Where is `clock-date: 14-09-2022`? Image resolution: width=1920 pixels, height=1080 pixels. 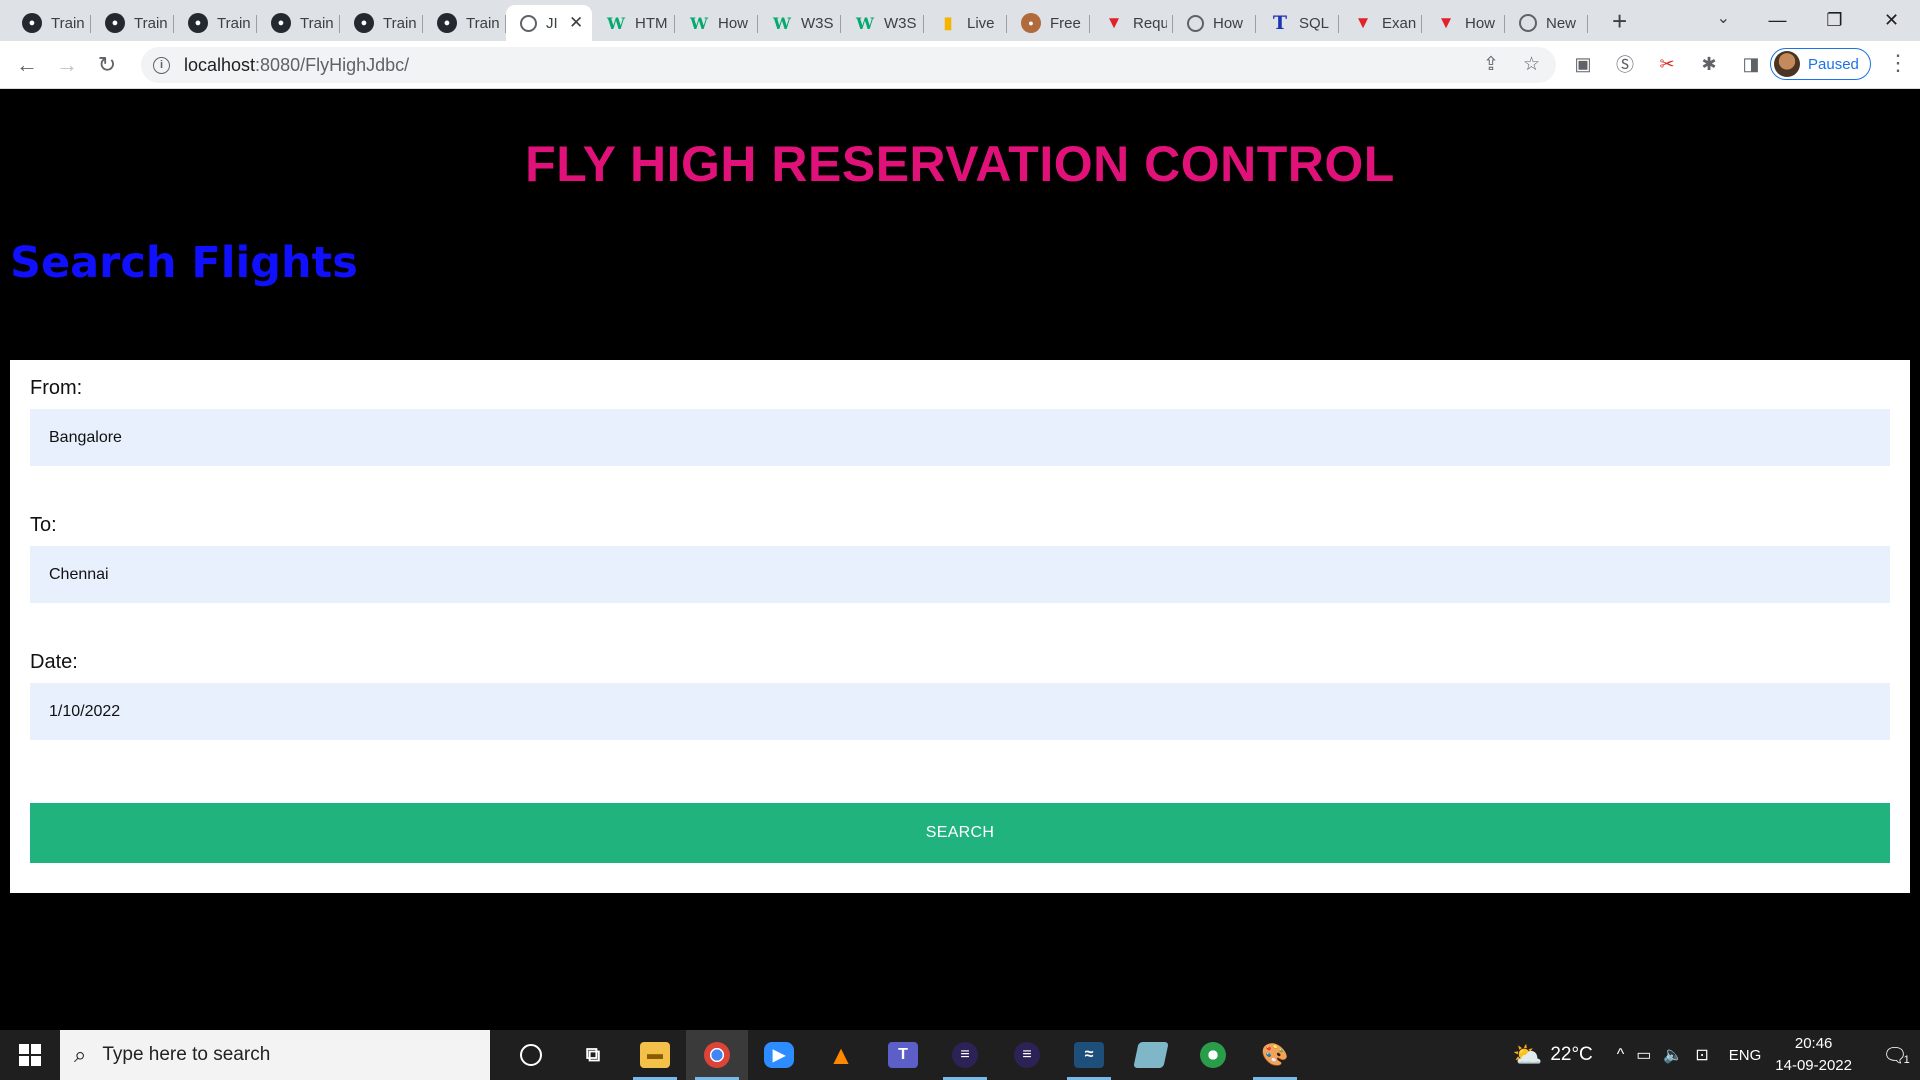 clock-date: 14-09-2022 is located at coordinates (1813, 1065).